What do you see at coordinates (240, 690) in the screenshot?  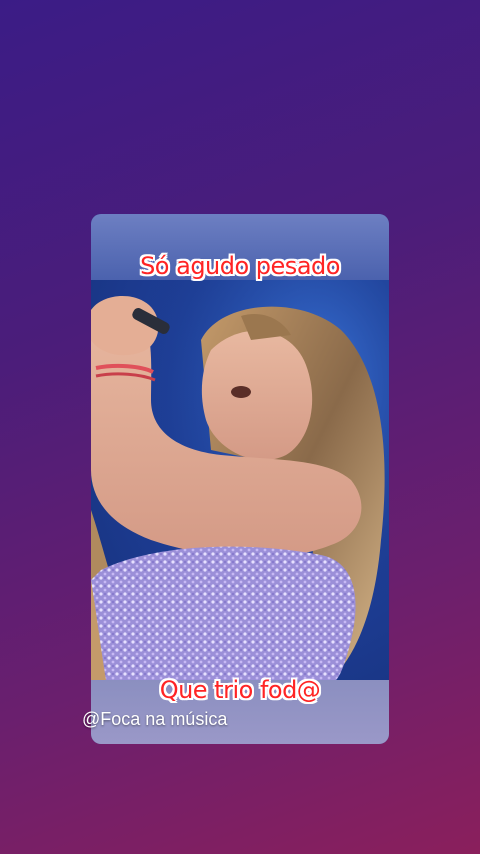 I see `caption-bottom: Que trio fod@` at bounding box center [240, 690].